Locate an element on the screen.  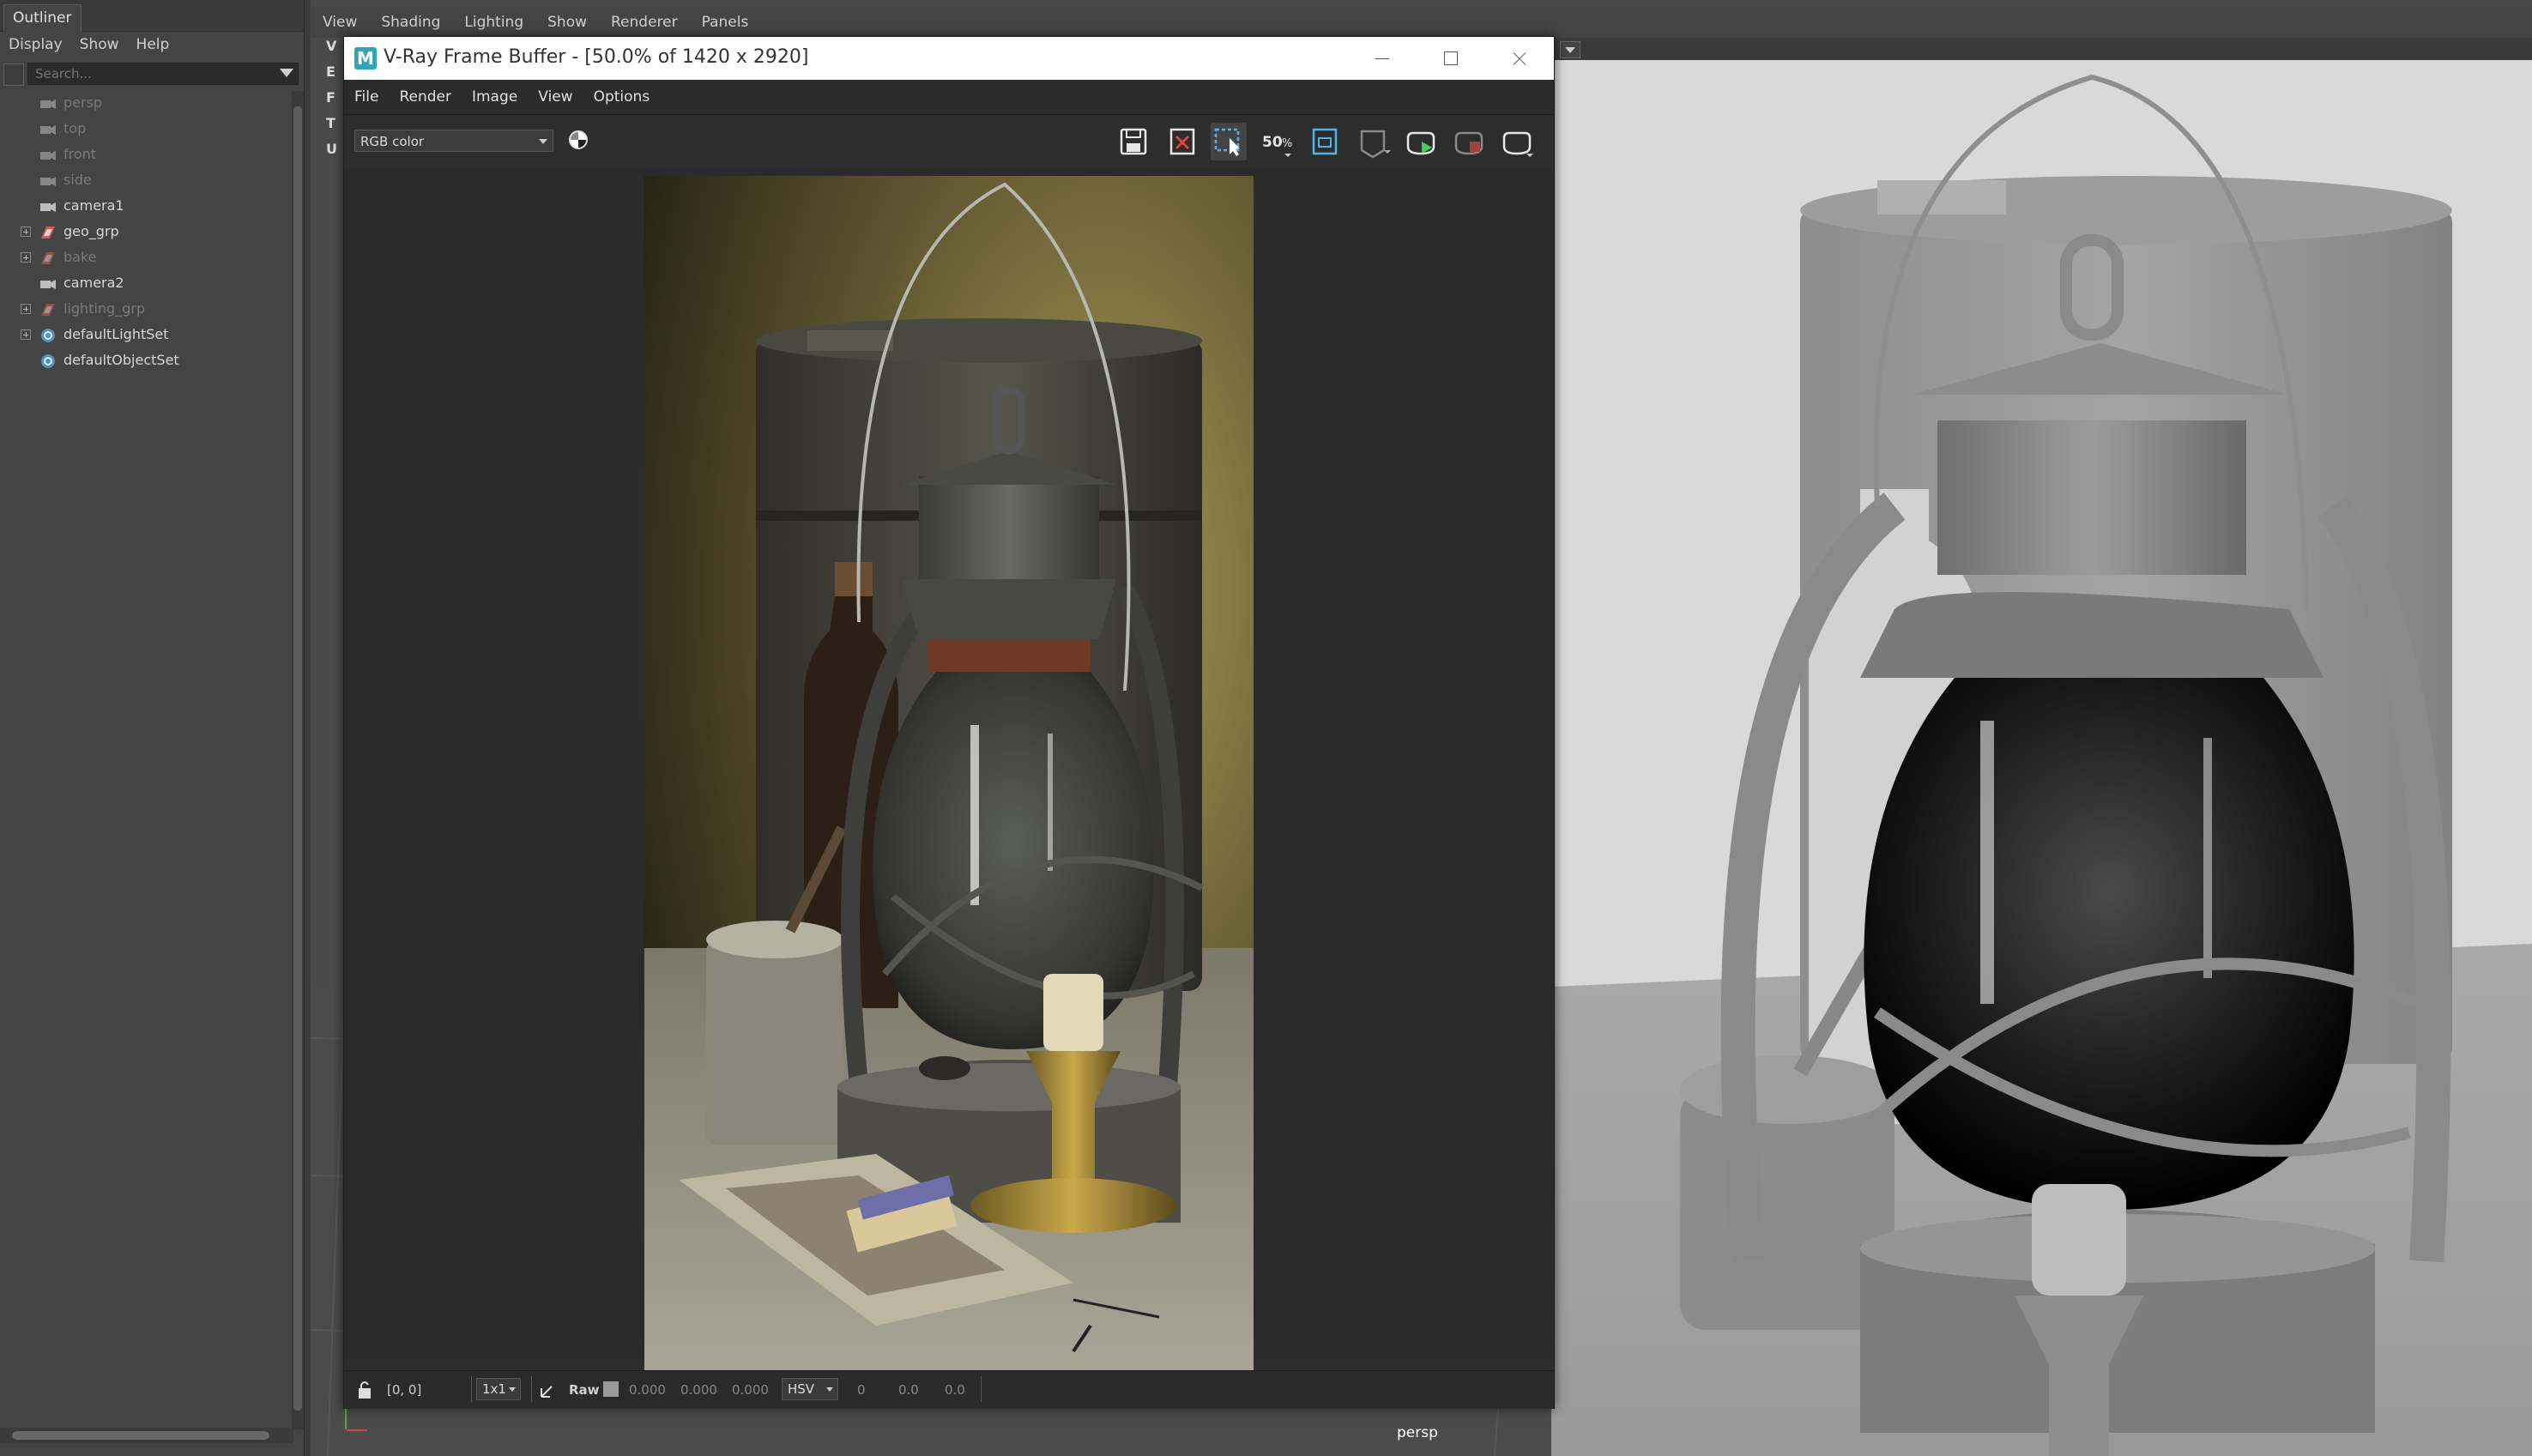
outliner-item-label: geo_grp is located at coordinates (91, 231).